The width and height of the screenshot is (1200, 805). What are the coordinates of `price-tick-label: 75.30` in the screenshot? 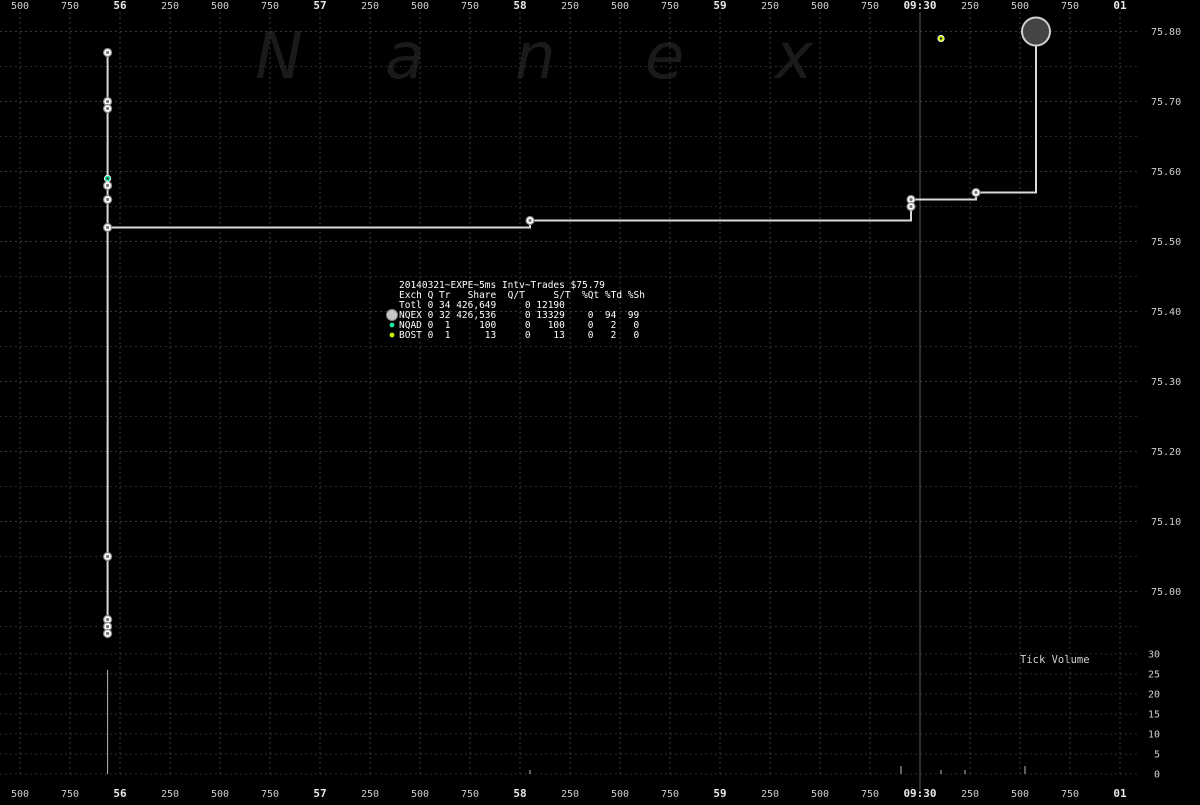 It's located at (1166, 382).